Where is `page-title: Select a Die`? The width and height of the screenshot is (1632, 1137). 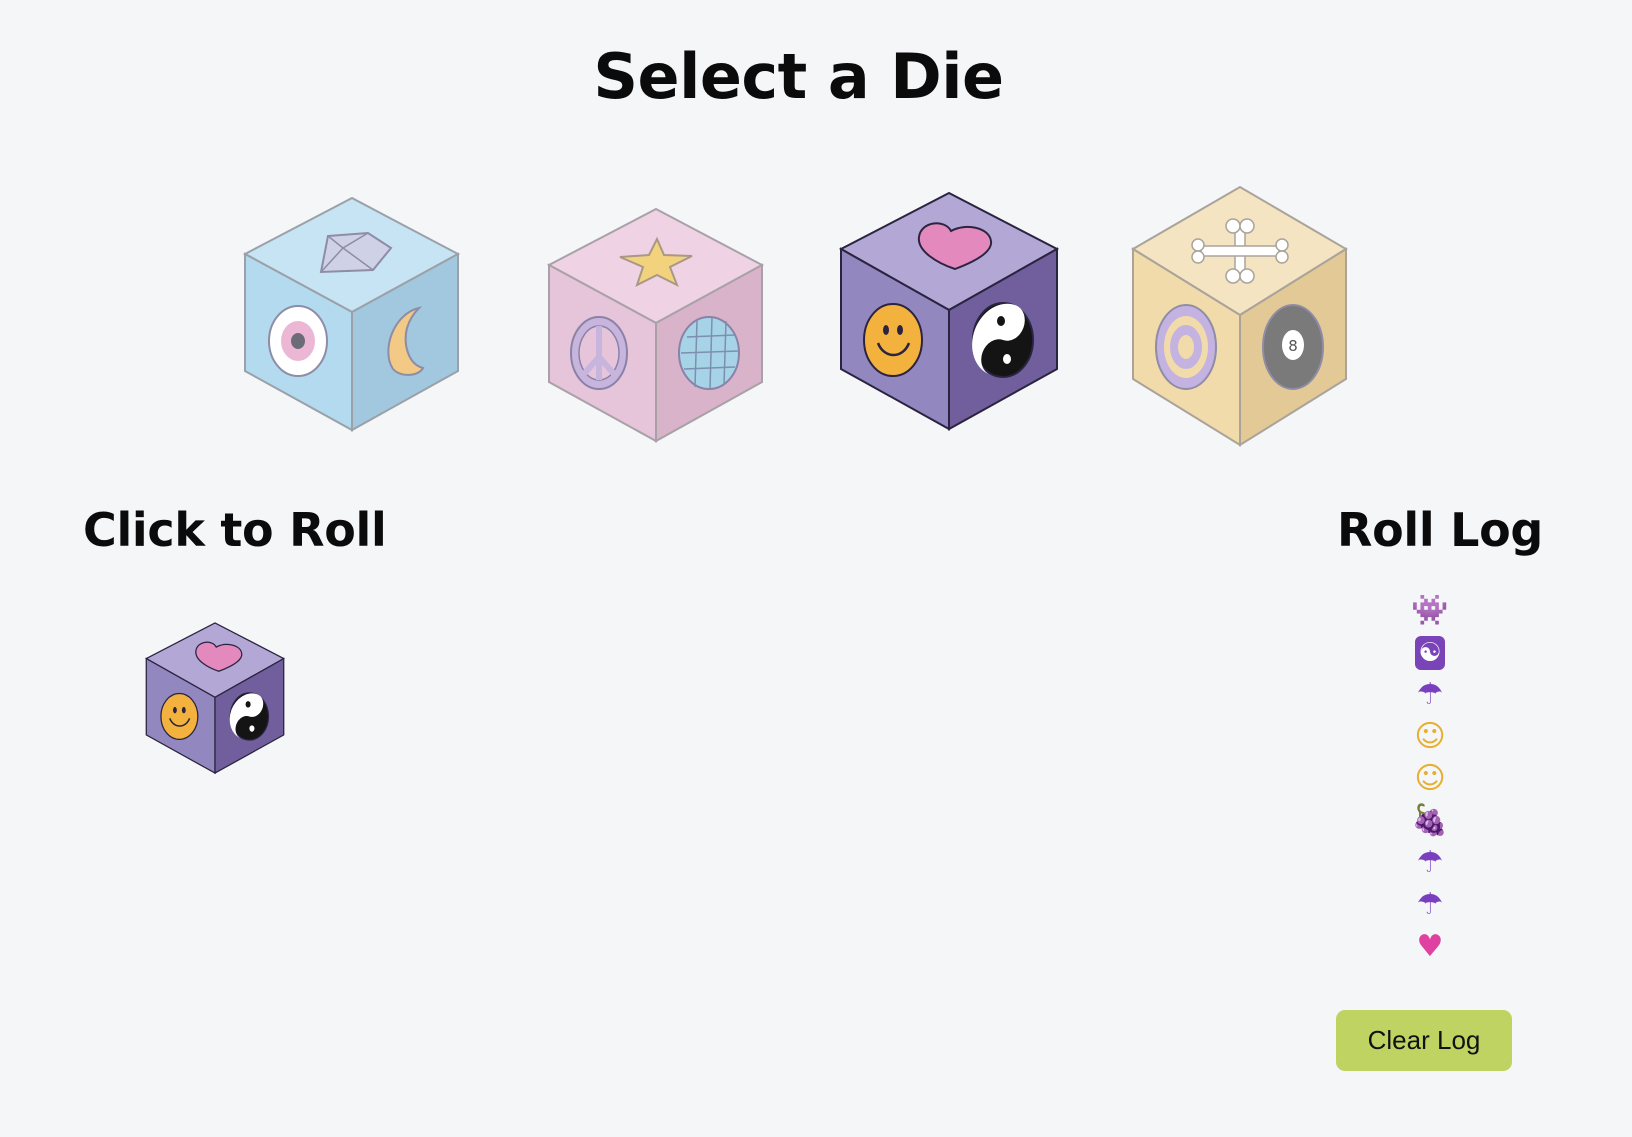
page-title: Select a Die is located at coordinates (798, 76).